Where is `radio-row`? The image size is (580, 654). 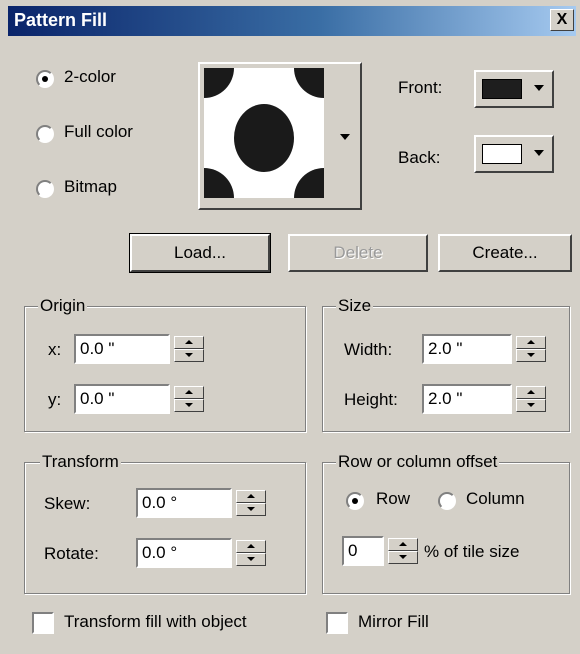
radio-row is located at coordinates (355, 501).